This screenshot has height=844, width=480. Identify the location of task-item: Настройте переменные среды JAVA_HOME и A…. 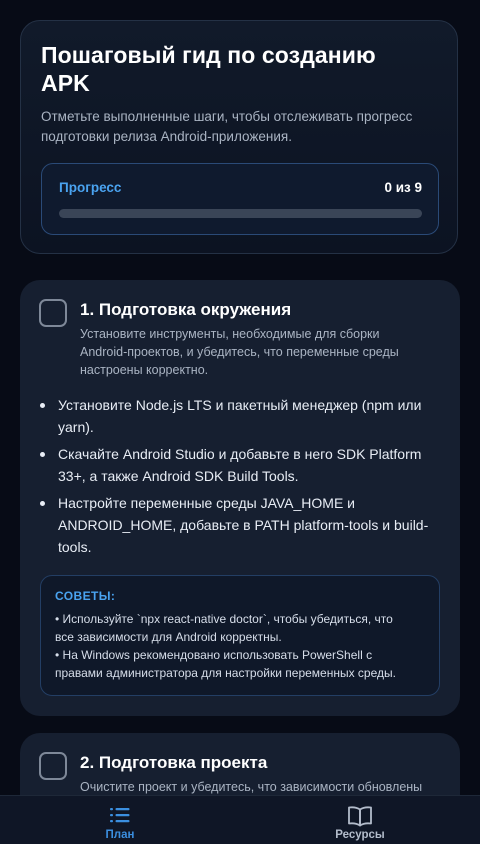
(240, 525).